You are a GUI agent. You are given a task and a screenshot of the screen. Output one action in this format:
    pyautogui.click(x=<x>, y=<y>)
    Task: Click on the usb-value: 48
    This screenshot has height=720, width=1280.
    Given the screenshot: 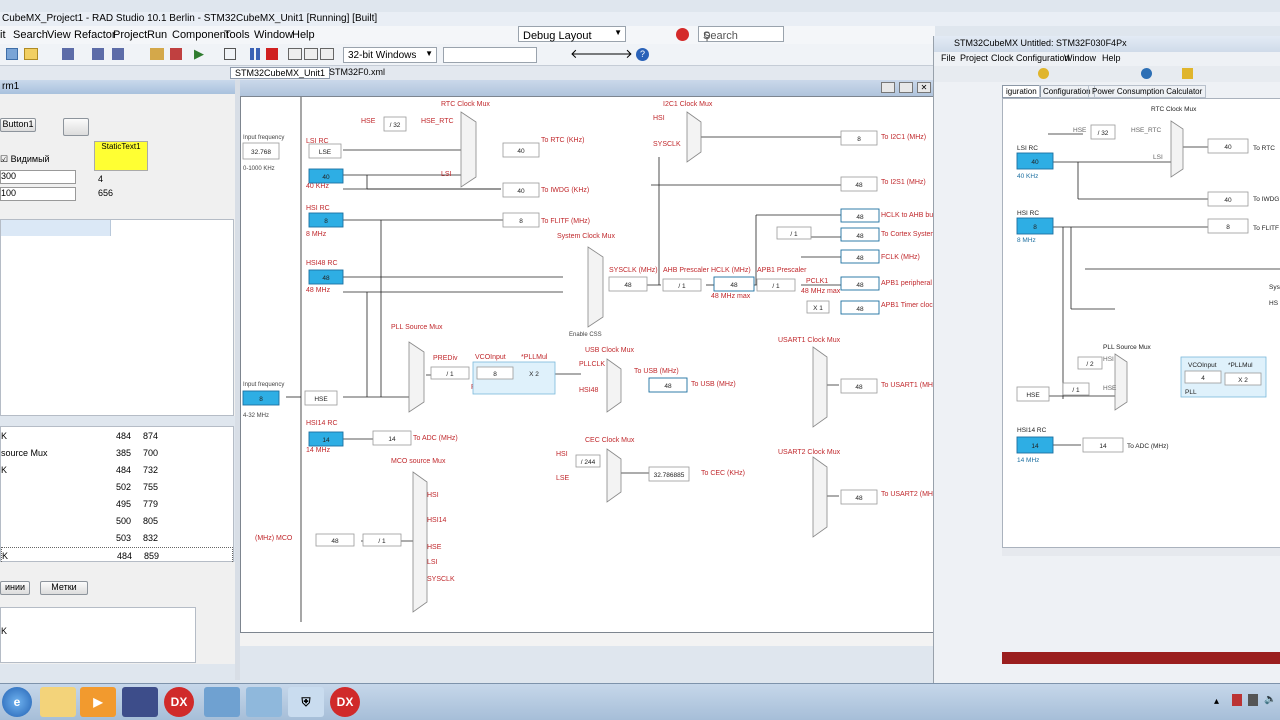 What is the action you would take?
    pyautogui.click(x=668, y=386)
    